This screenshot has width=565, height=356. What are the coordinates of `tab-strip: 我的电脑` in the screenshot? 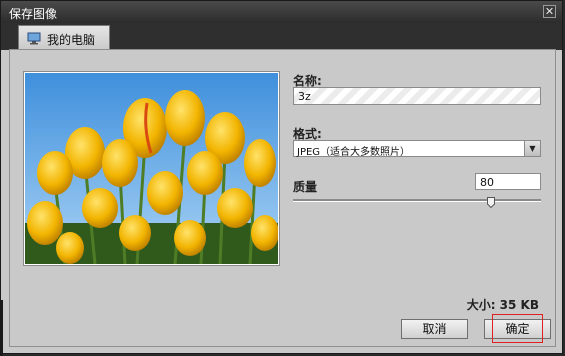 It's located at (281, 36).